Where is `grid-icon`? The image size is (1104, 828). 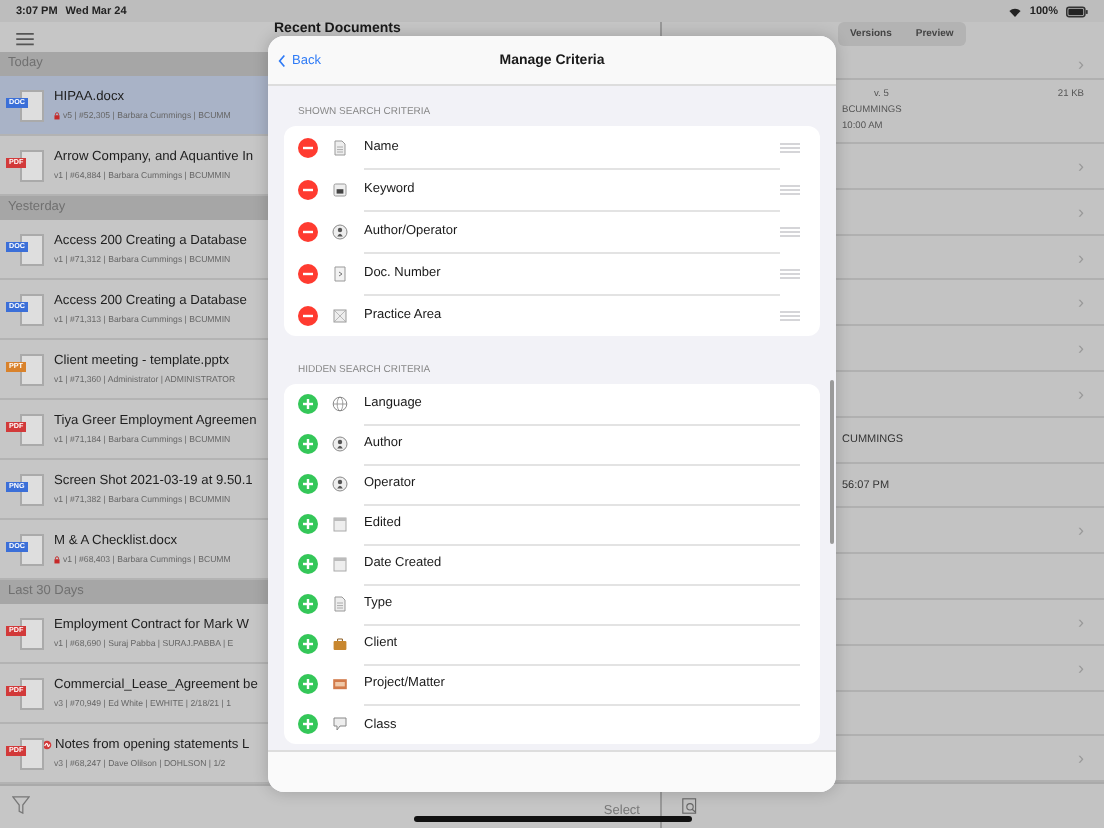 grid-icon is located at coordinates (340, 315).